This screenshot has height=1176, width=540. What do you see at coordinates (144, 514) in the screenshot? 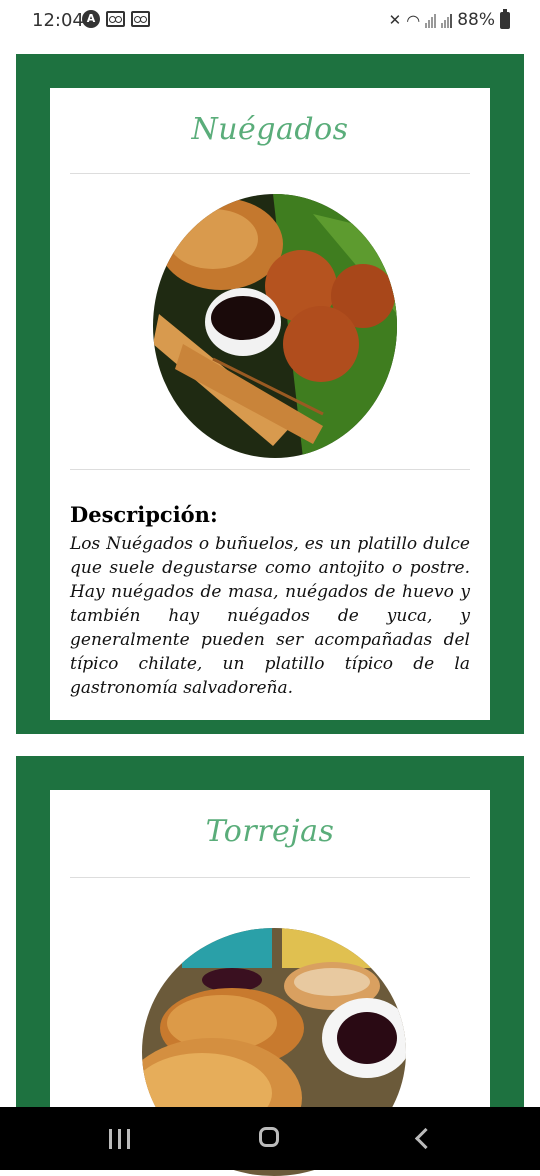
I see `description-label: Descripción:` at bounding box center [144, 514].